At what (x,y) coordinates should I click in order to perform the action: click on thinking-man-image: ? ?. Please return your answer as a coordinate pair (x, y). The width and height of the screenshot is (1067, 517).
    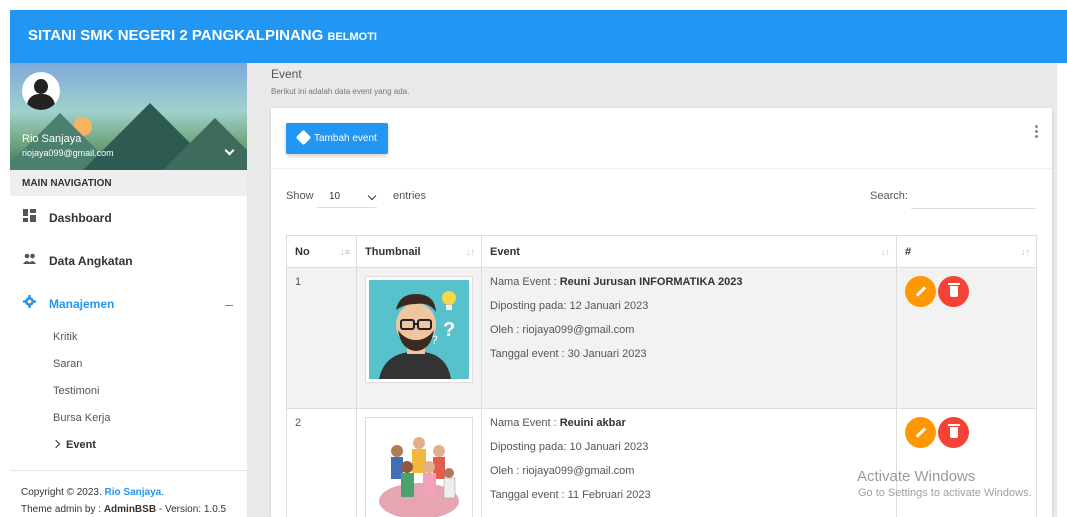
    Looking at the image, I should click on (419, 329).